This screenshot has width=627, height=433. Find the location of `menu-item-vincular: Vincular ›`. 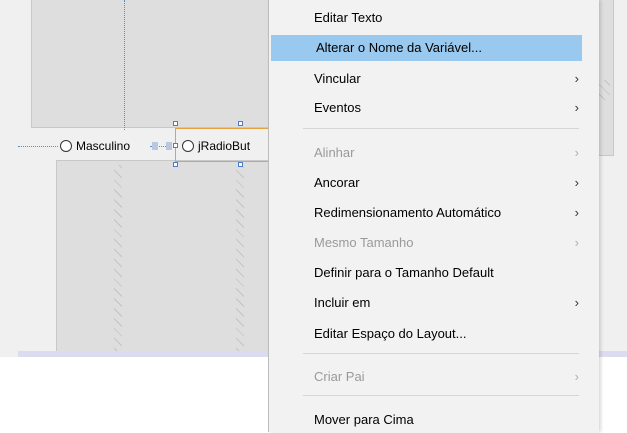

menu-item-vincular: Vincular › is located at coordinates (426, 79).